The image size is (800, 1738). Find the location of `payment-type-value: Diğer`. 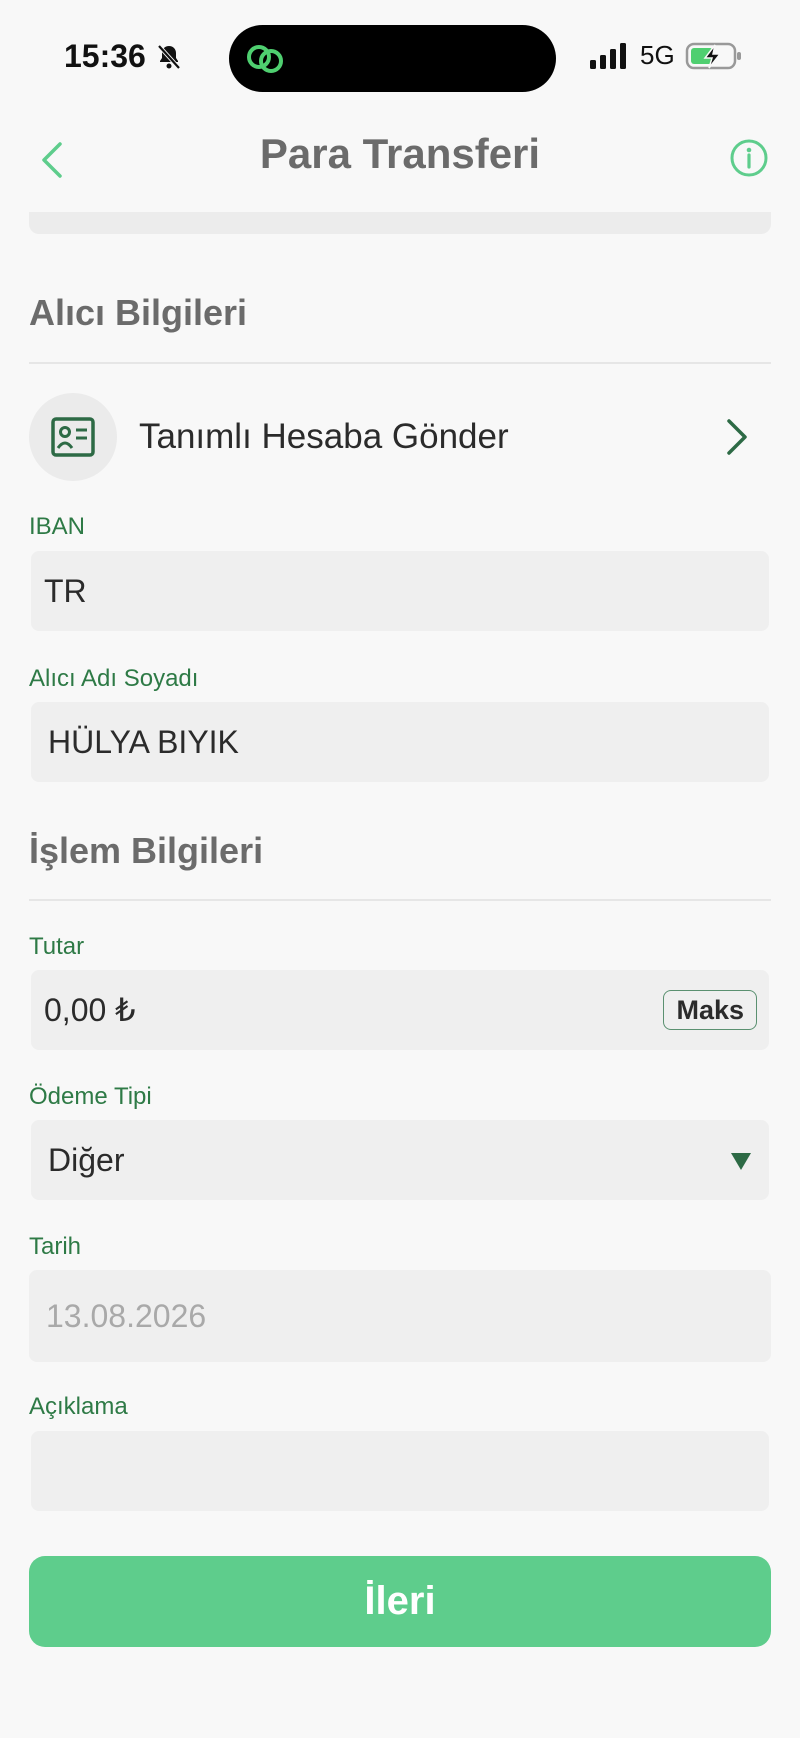

payment-type-value: Diğer is located at coordinates (86, 1159).